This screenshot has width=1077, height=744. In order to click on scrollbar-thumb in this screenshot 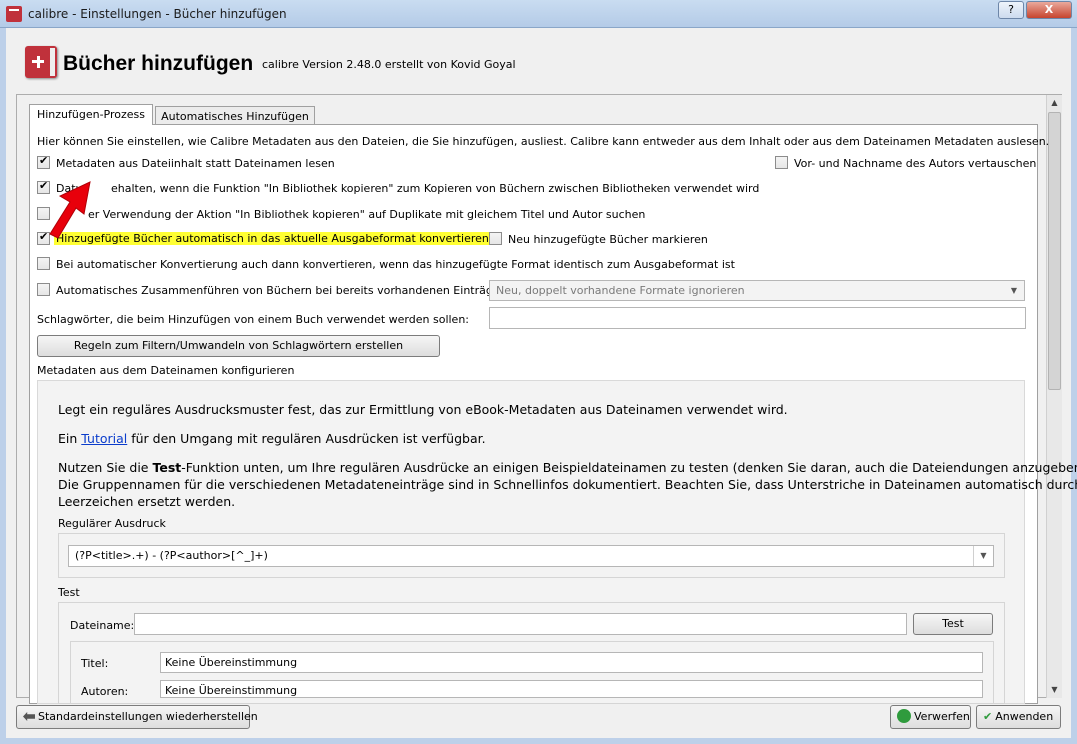, I will do `click(1054, 251)`.